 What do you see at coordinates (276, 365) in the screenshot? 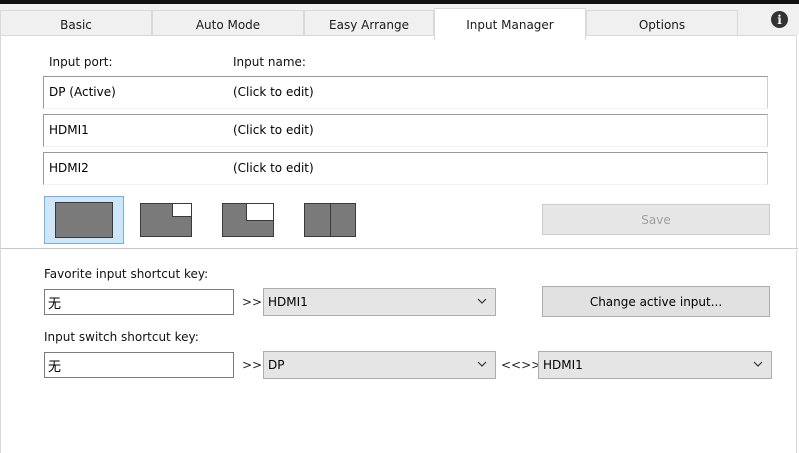
I see `switch-first-input-value: DP` at bounding box center [276, 365].